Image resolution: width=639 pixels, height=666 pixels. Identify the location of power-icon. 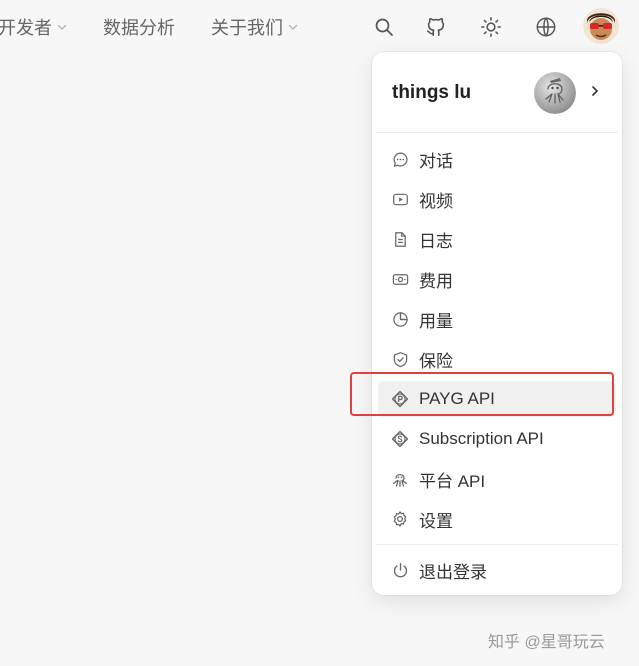
(400, 570).